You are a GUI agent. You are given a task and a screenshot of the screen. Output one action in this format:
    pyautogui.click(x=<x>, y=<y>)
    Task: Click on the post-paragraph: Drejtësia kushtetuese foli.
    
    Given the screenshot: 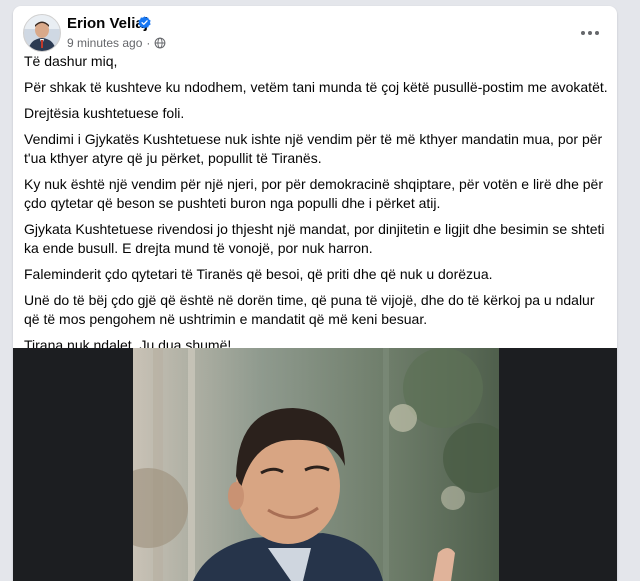 What is the action you would take?
    pyautogui.click(x=104, y=113)
    